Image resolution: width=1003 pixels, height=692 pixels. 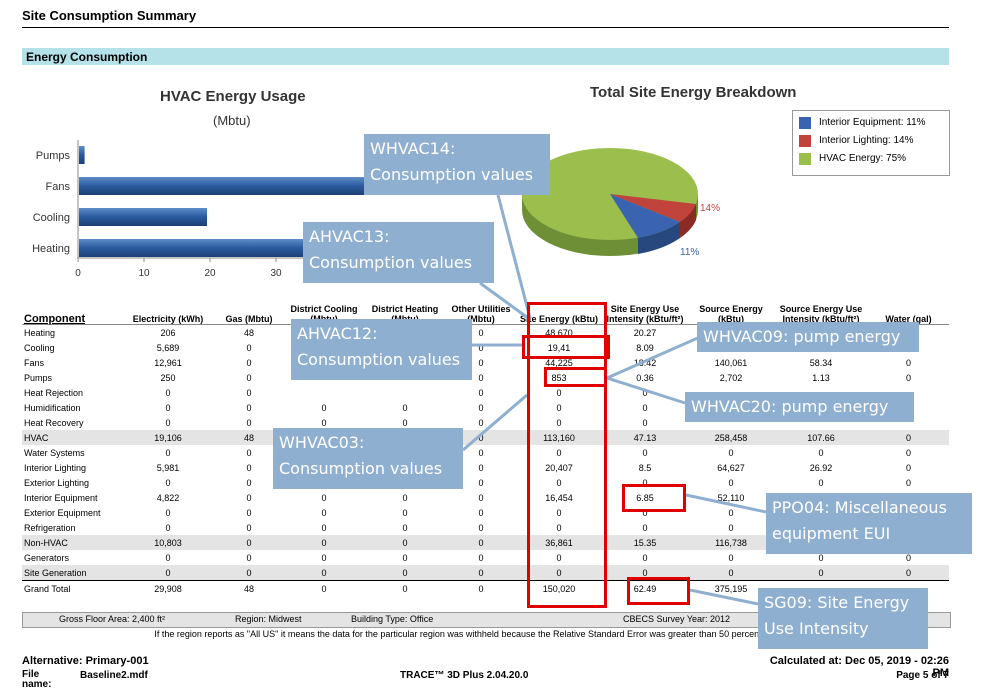 What do you see at coordinates (457, 164) in the screenshot?
I see `callout-whvac14: WHVAC14: Consumption values` at bounding box center [457, 164].